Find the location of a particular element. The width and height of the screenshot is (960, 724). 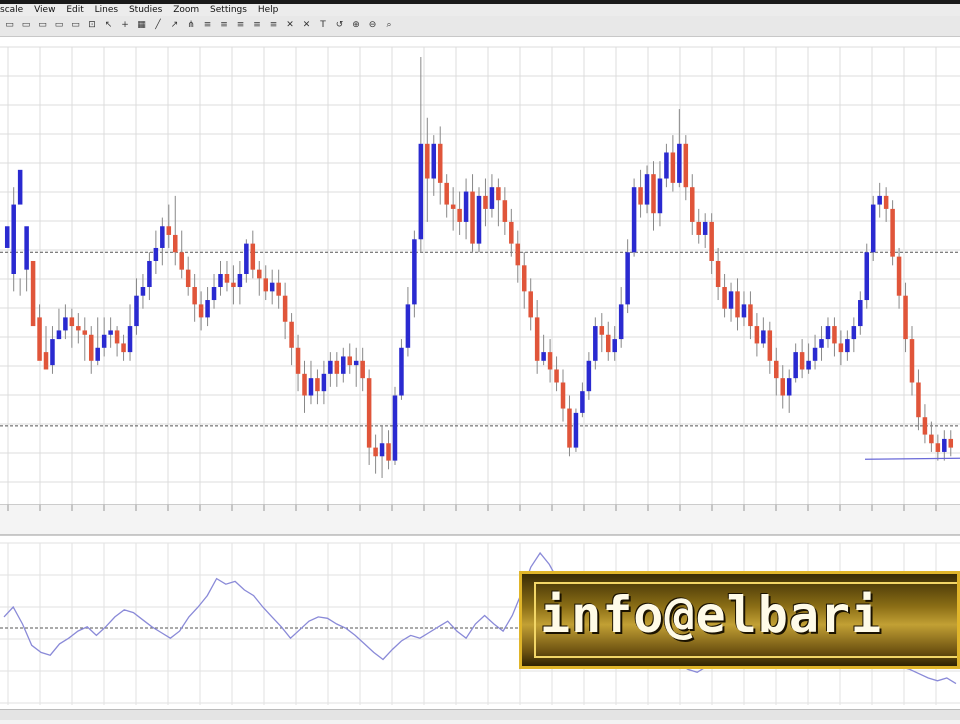

menu-edit: Edit is located at coordinates (74, 10).